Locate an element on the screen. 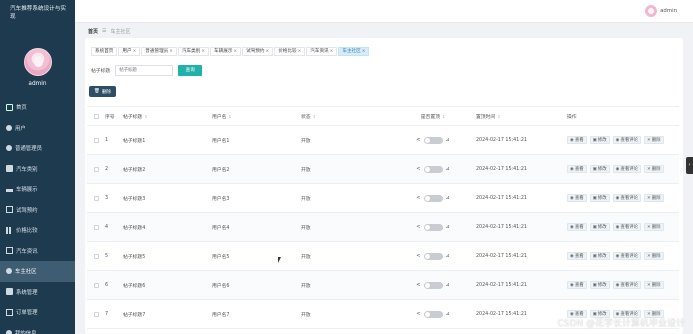 The image size is (693, 334). sidebar-item: 车主社区 is located at coordinates (37, 271).